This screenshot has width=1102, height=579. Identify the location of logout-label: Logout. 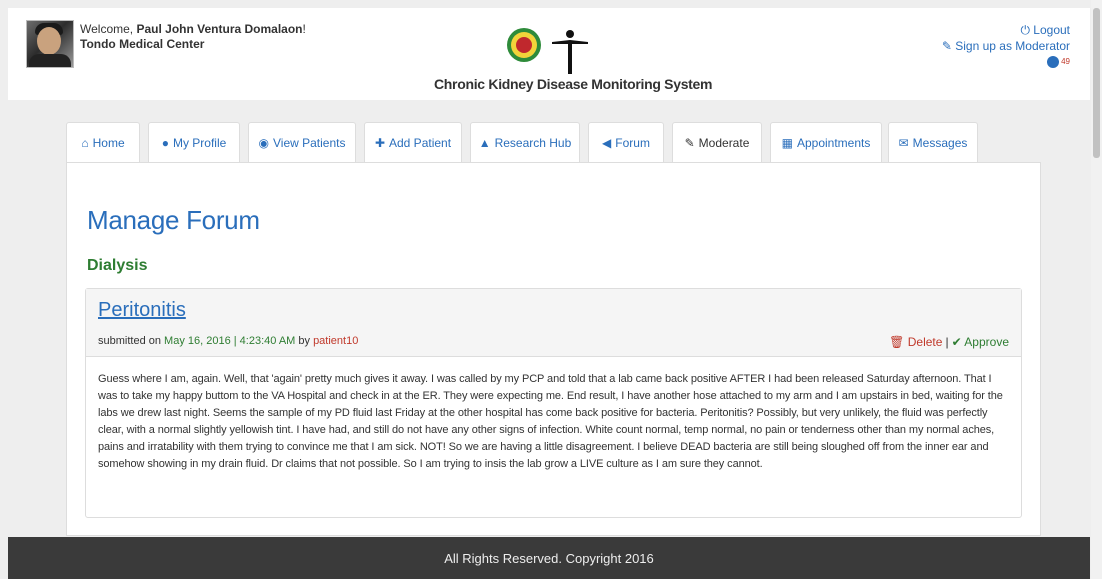
(1051, 30).